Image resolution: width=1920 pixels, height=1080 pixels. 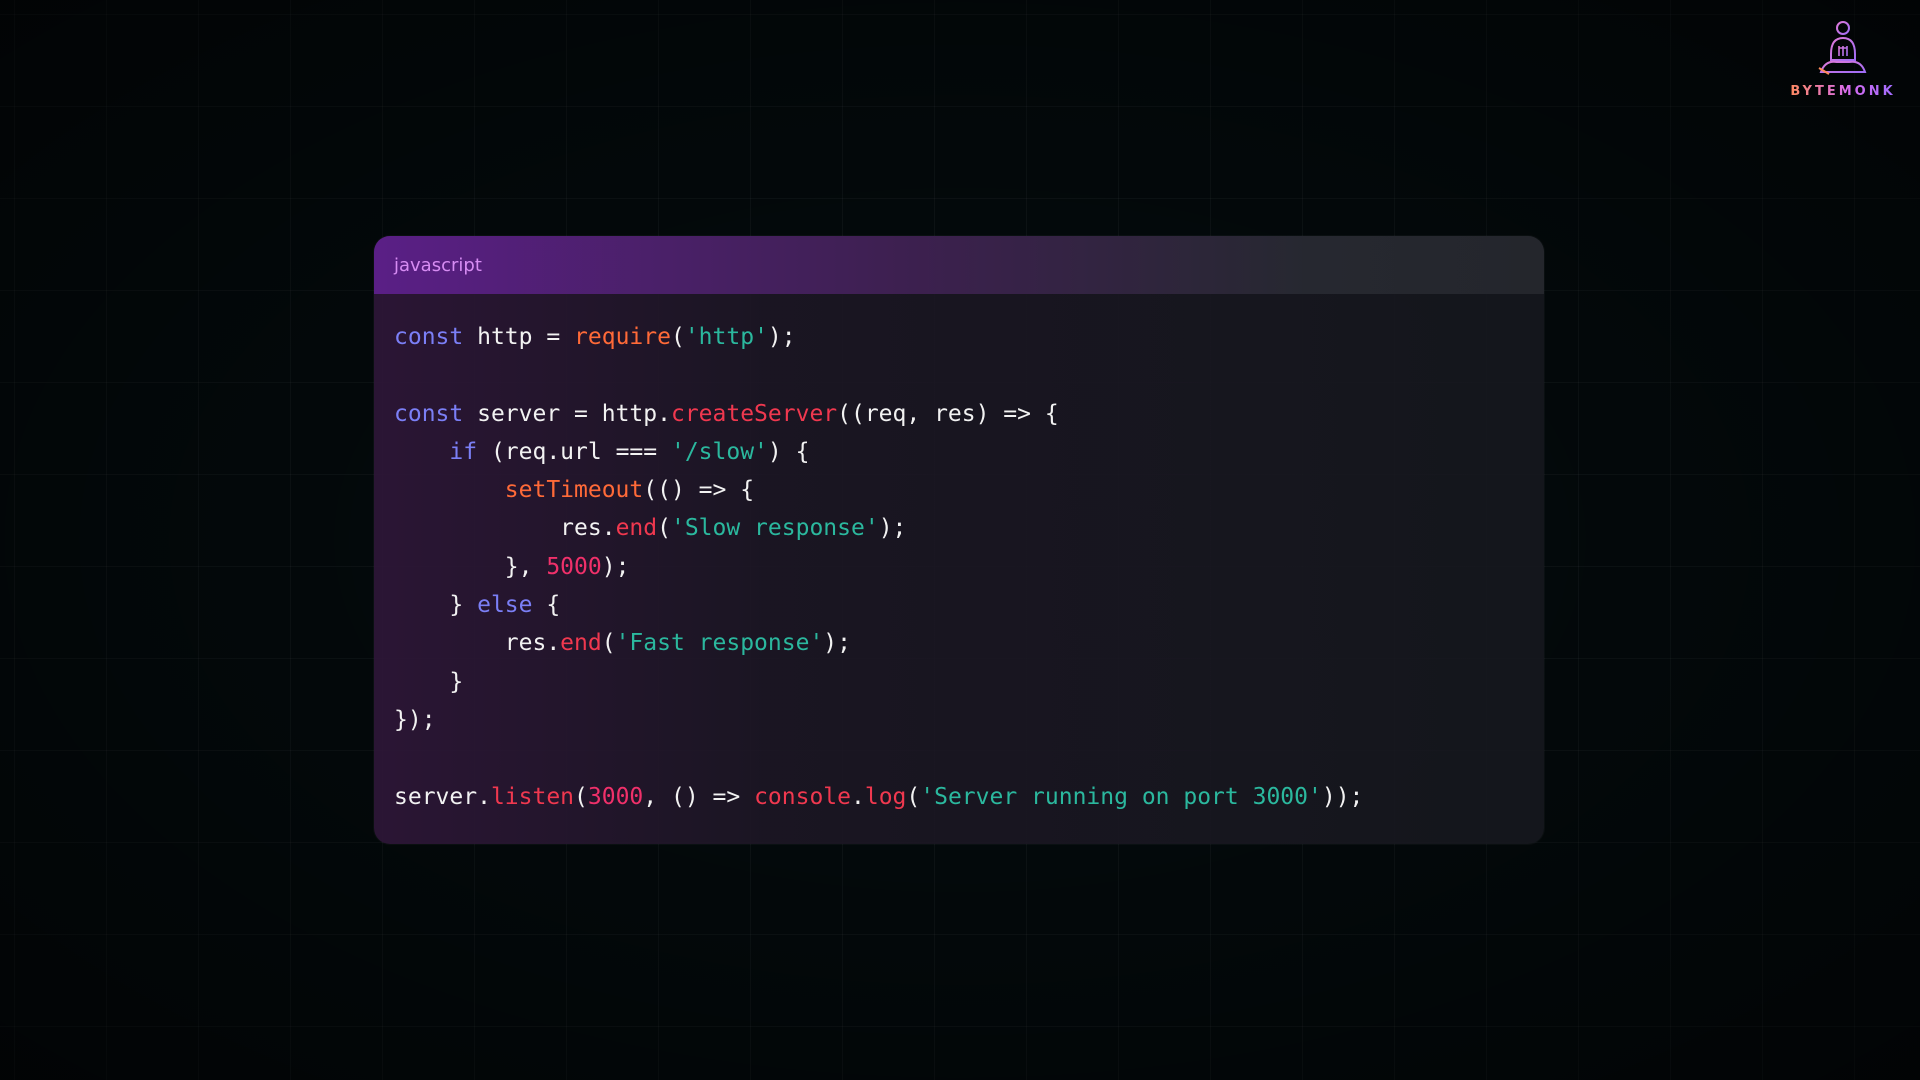 What do you see at coordinates (699, 796) in the screenshot?
I see `code-token: , () =>` at bounding box center [699, 796].